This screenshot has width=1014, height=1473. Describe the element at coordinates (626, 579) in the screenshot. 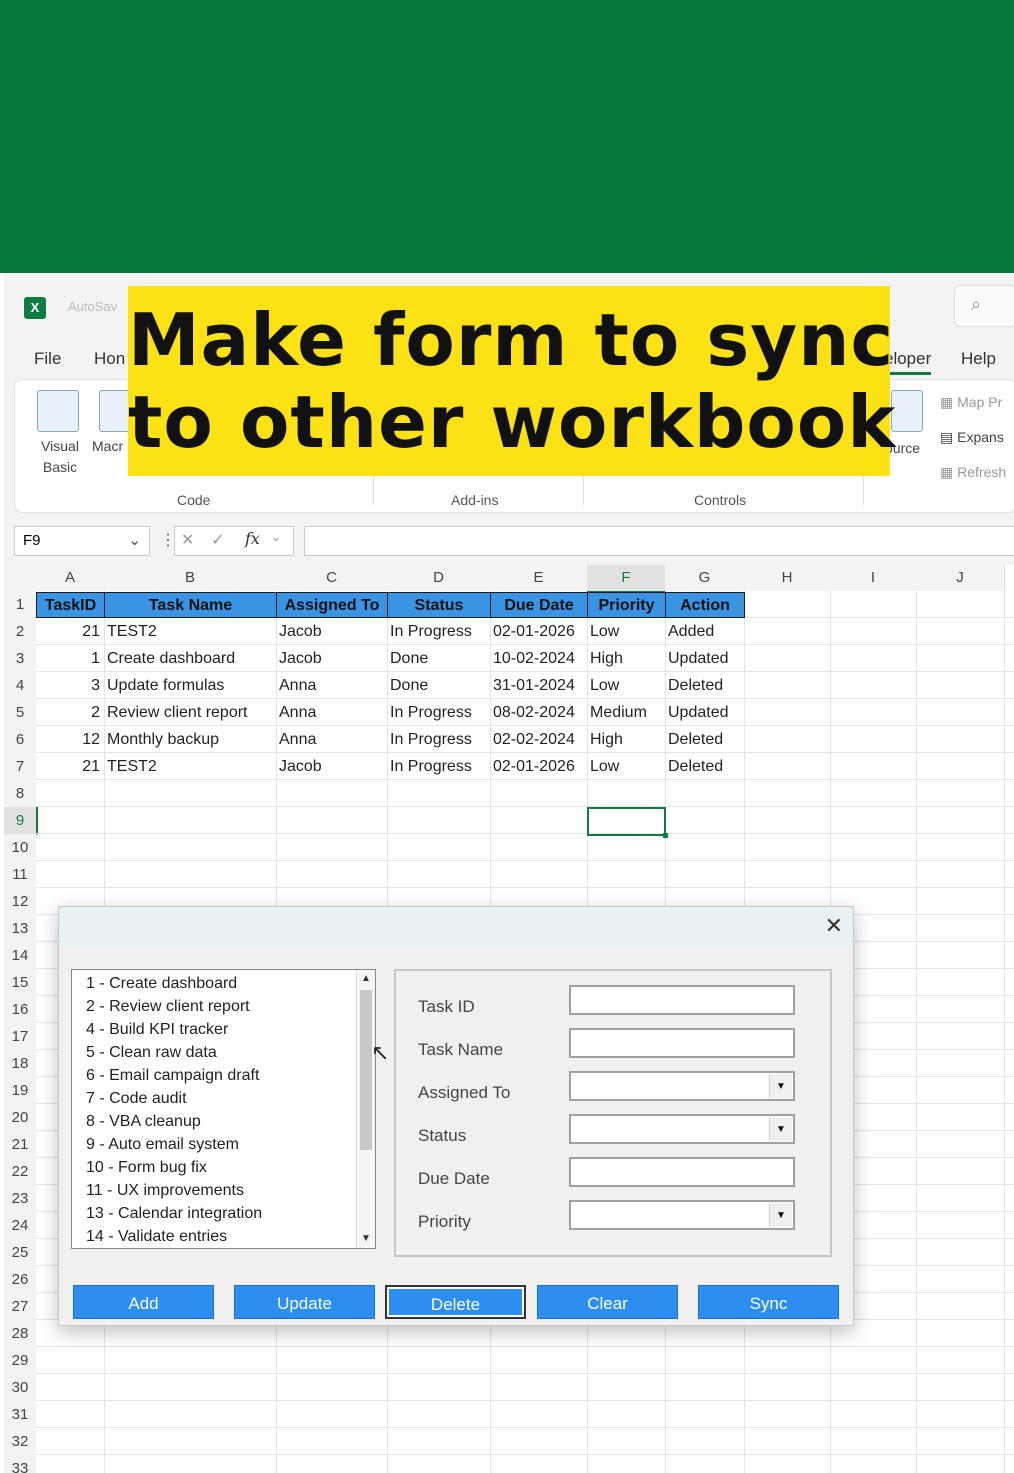

I see `column-header-f: F` at that location.